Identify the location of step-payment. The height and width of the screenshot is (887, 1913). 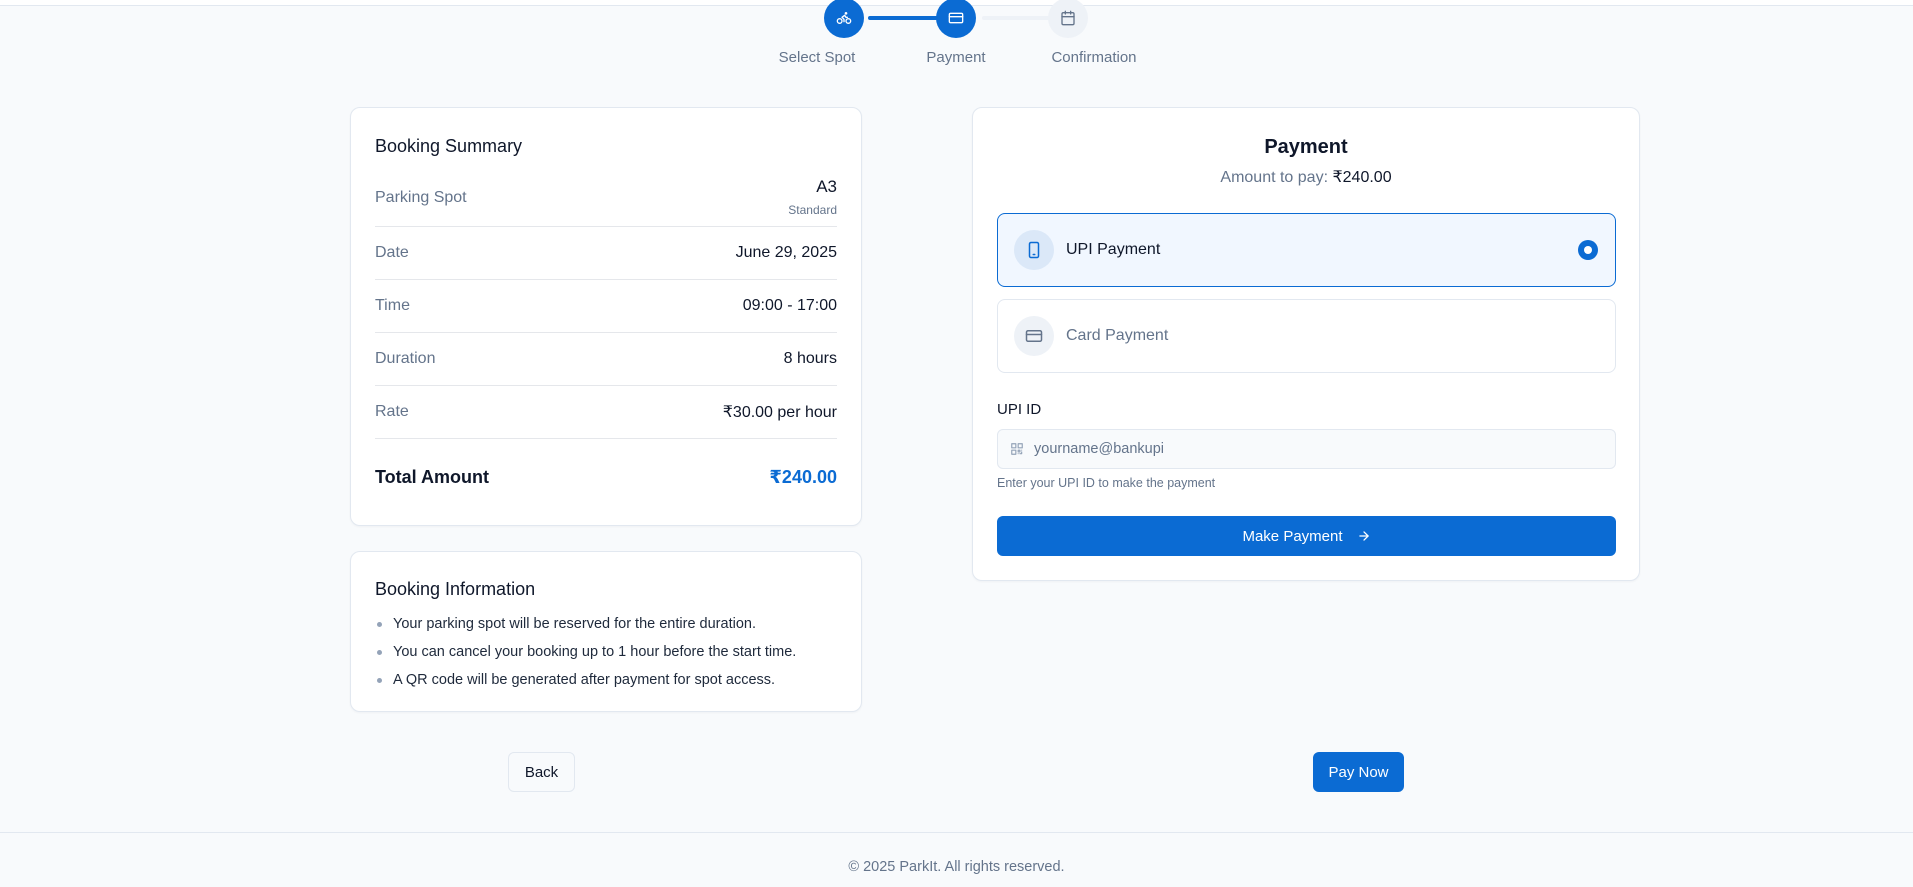
(956, 19).